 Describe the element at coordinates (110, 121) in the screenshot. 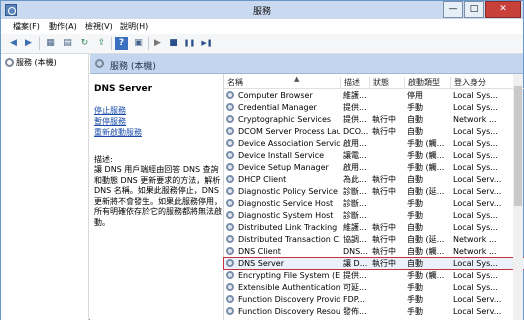

I see `pause-service-link: 暫停服務` at that location.